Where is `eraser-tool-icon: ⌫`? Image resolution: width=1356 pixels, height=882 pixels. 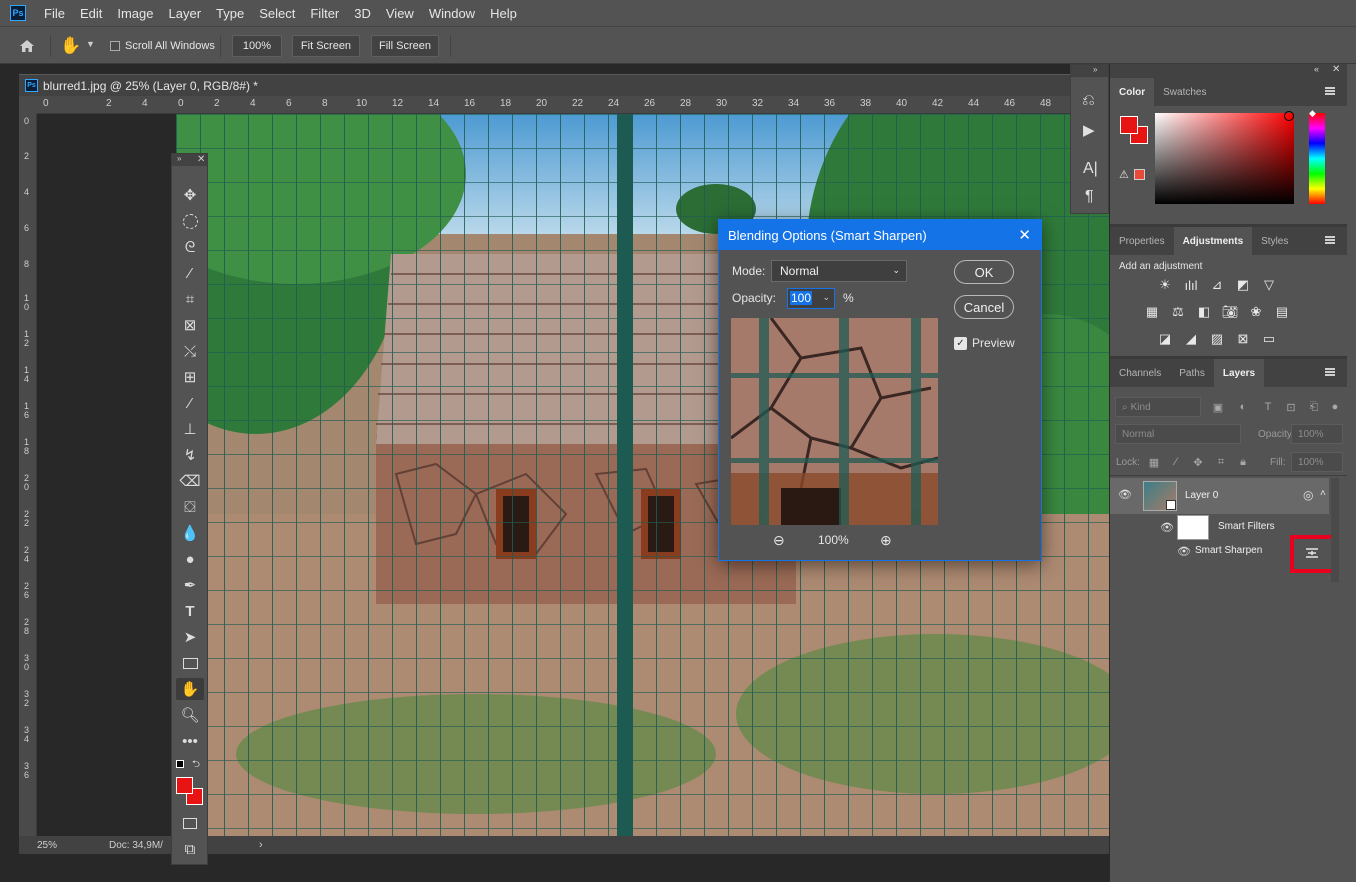 eraser-tool-icon: ⌫ is located at coordinates (190, 481).